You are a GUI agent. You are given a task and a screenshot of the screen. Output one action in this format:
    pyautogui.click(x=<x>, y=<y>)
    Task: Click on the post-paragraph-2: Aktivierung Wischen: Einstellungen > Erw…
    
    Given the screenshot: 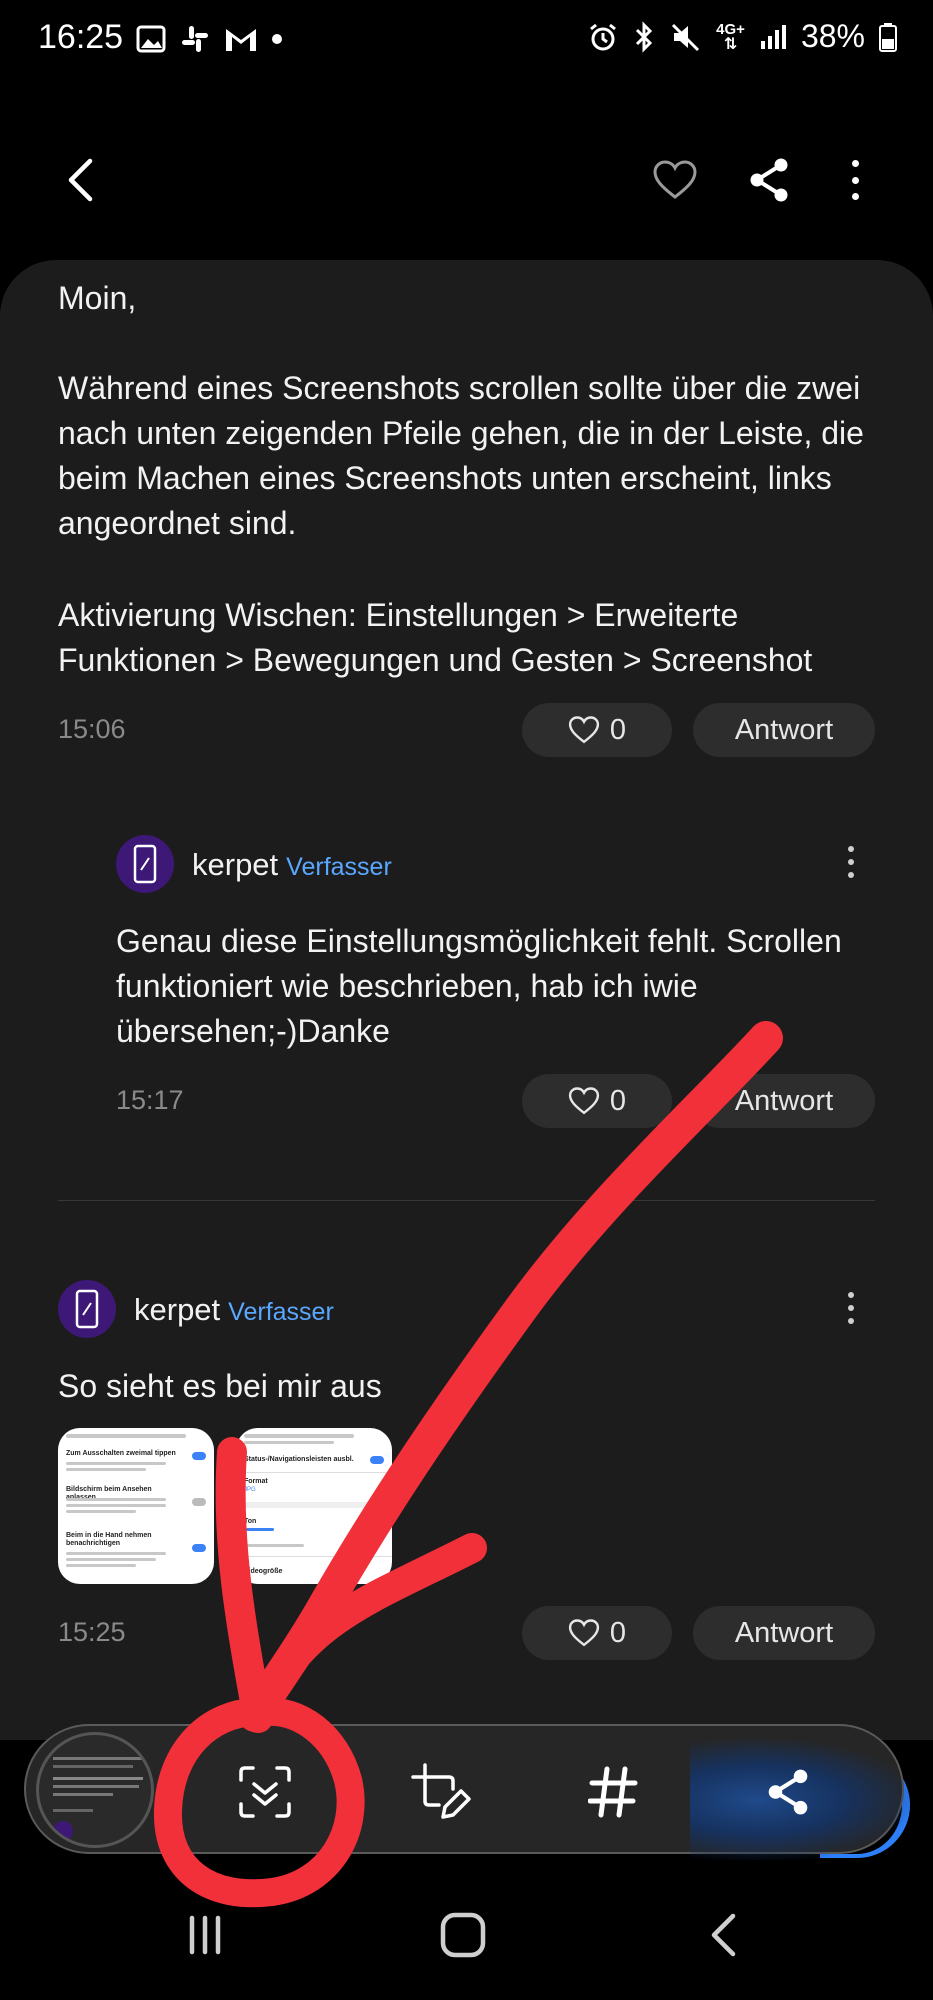 What is the action you would take?
    pyautogui.click(x=435, y=637)
    